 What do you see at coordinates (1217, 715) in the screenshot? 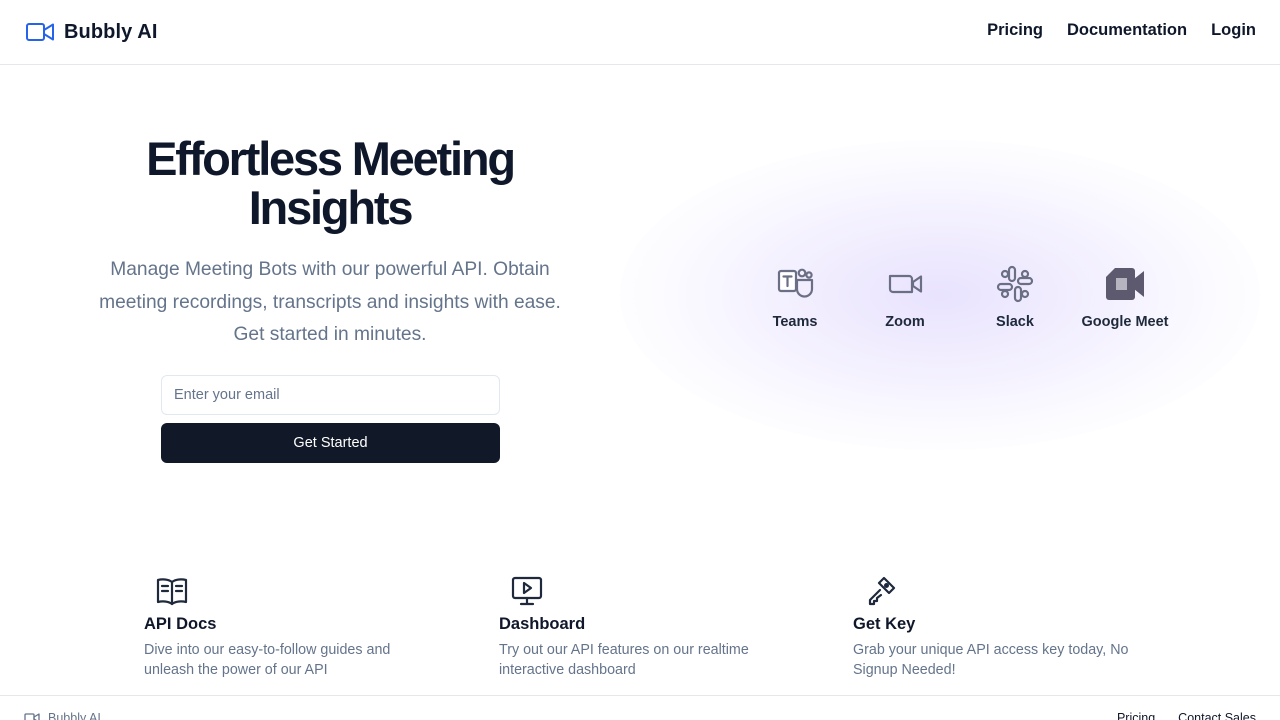
I see `footer-link-contact-sales: Contact Sales` at bounding box center [1217, 715].